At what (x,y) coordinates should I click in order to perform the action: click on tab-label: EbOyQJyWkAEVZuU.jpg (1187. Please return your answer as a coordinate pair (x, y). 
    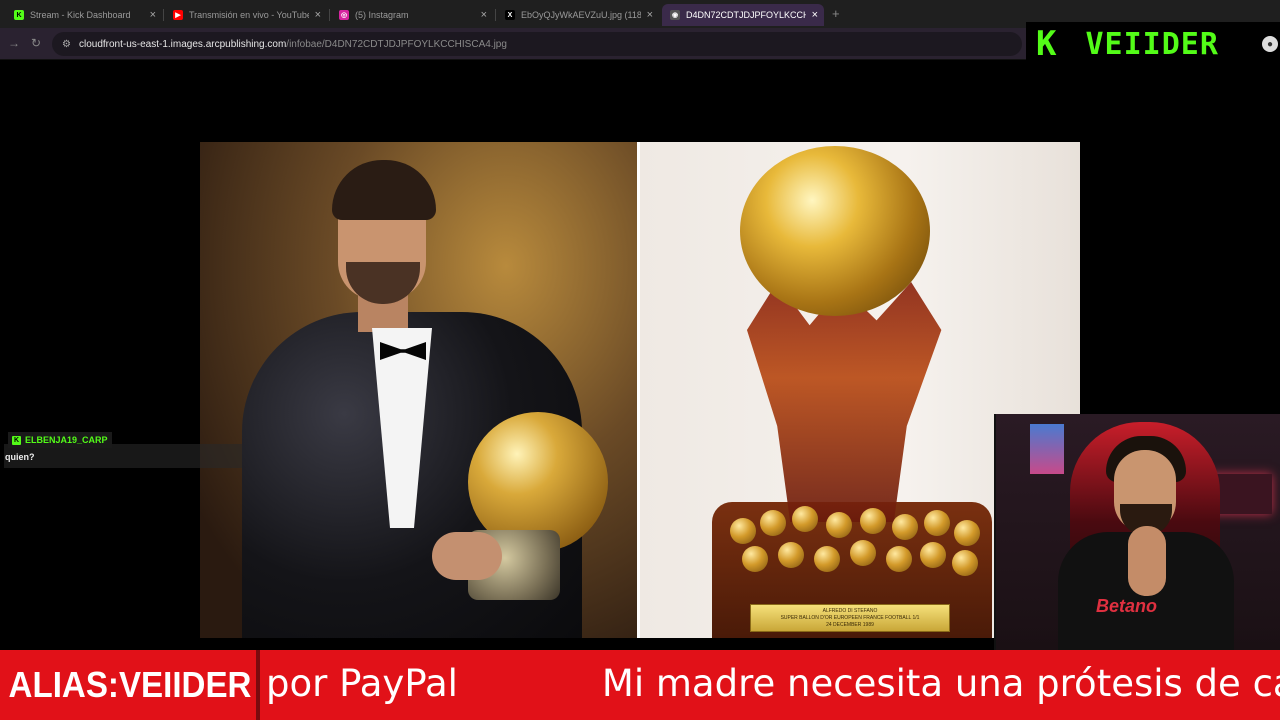
    Looking at the image, I should click on (581, 15).